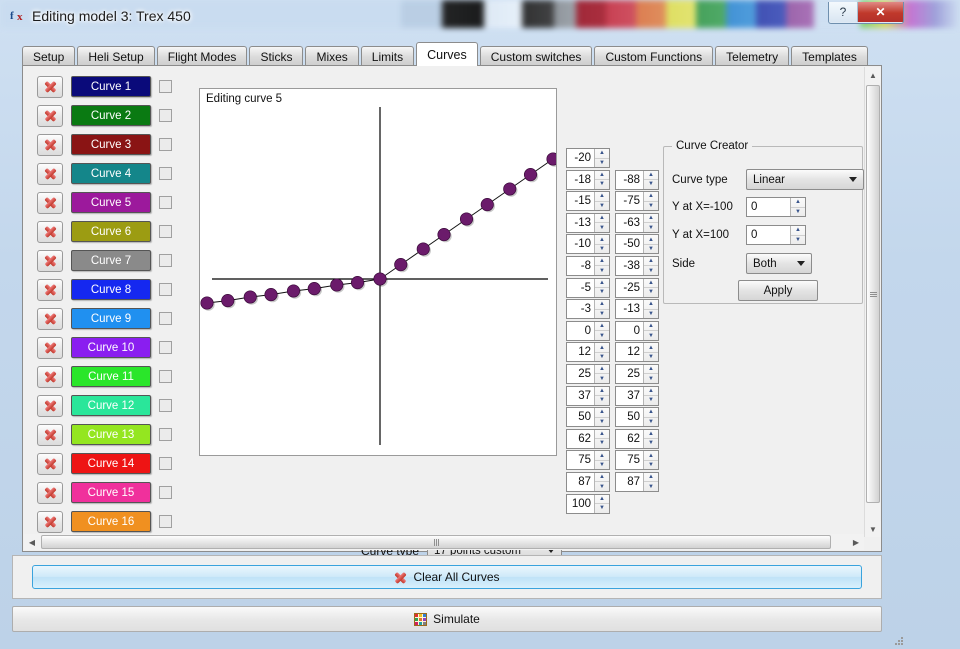  I want to click on tab-templates: Templates, so click(829, 56).